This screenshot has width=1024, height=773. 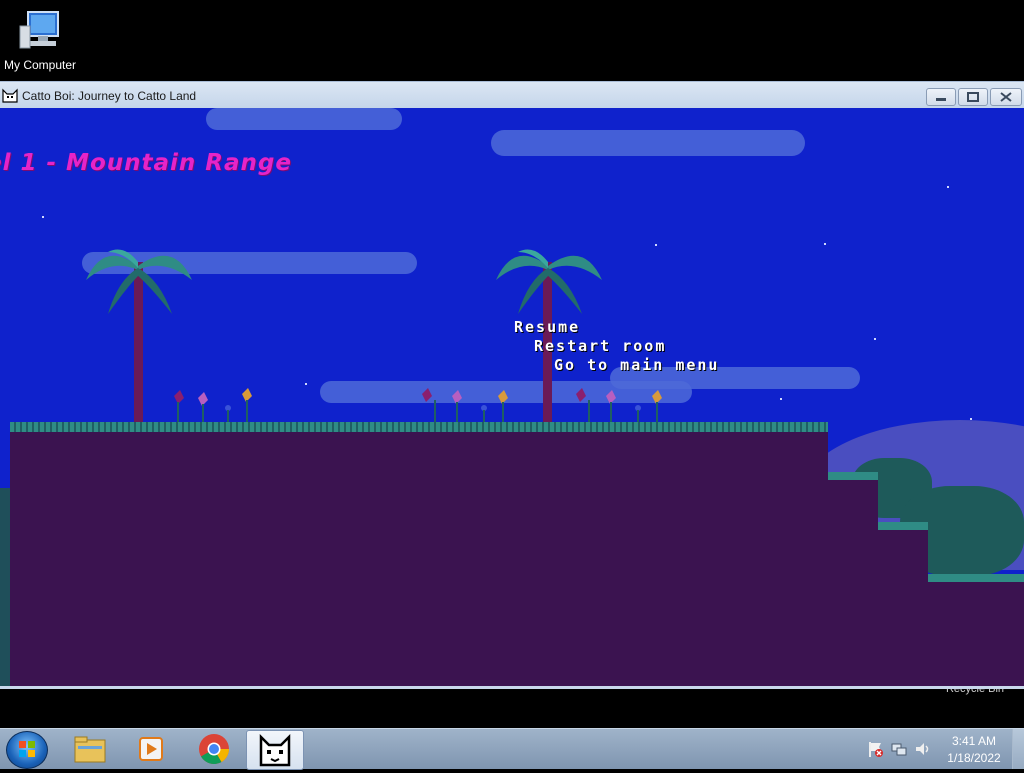 I want to click on minimize-icon, so click(x=941, y=99).